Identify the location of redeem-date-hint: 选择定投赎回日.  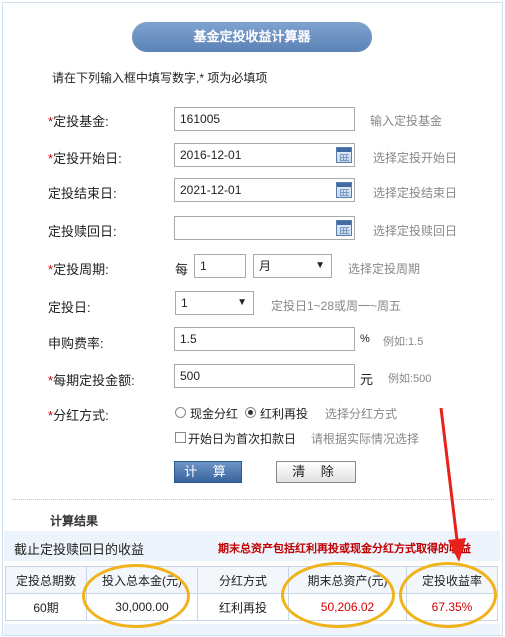
(415, 231).